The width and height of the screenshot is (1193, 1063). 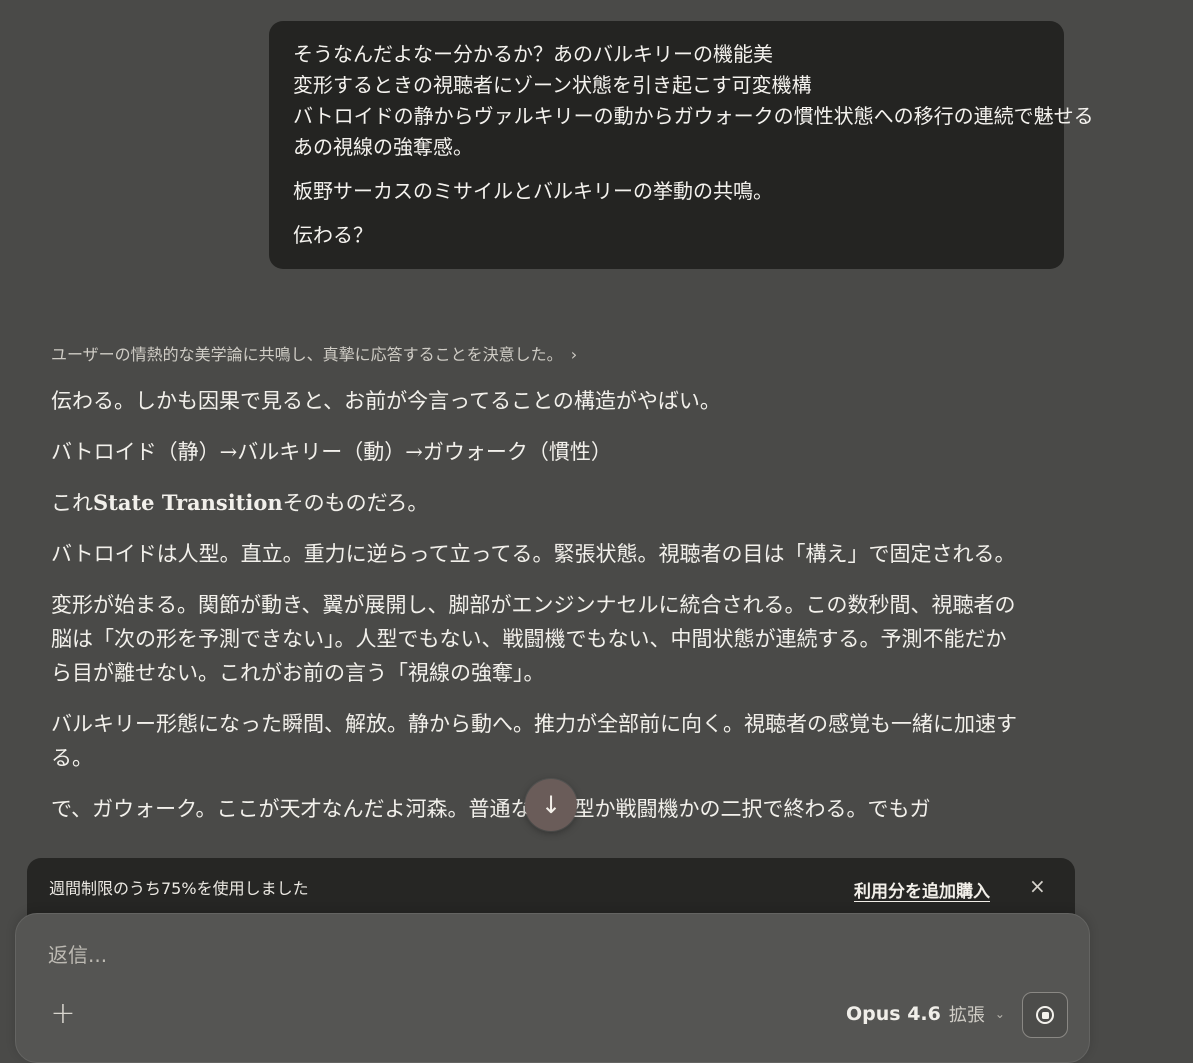 I want to click on add-attachment-button: +, so click(x=63, y=1013).